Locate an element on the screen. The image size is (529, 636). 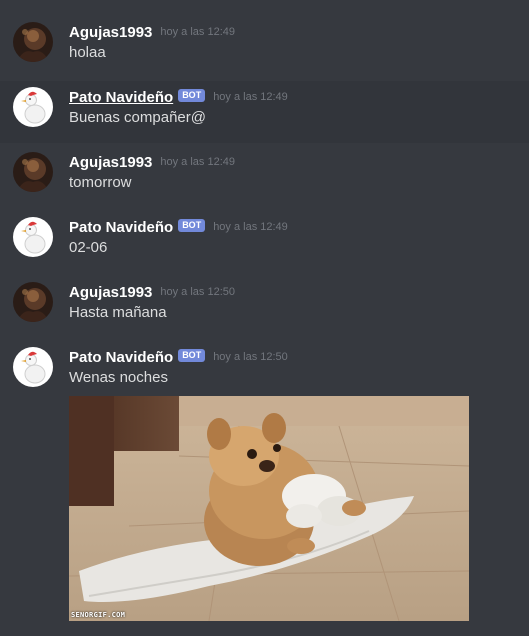
message-content: Hasta mañana is located at coordinates (118, 312).